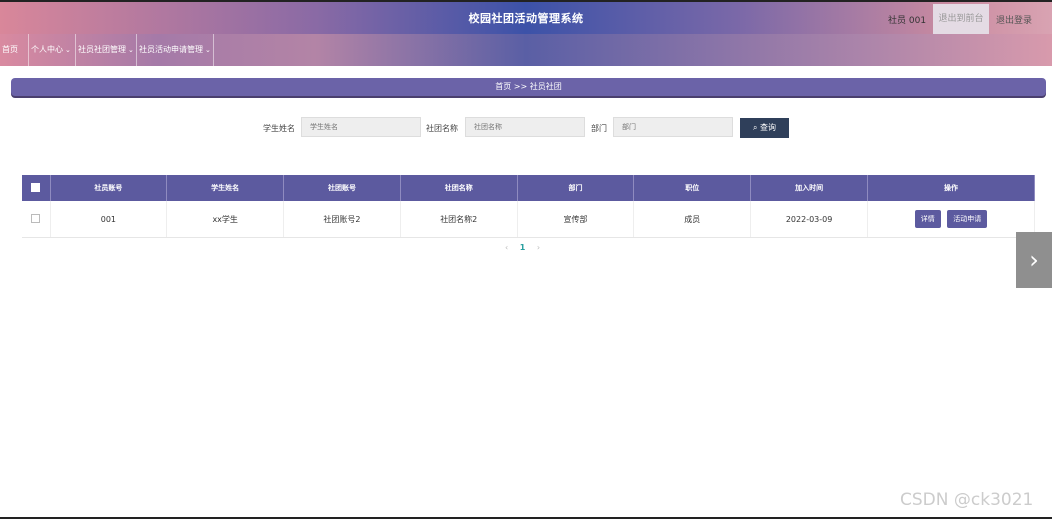 This screenshot has width=1052, height=519. I want to click on column-header: 社团账号, so click(342, 188).